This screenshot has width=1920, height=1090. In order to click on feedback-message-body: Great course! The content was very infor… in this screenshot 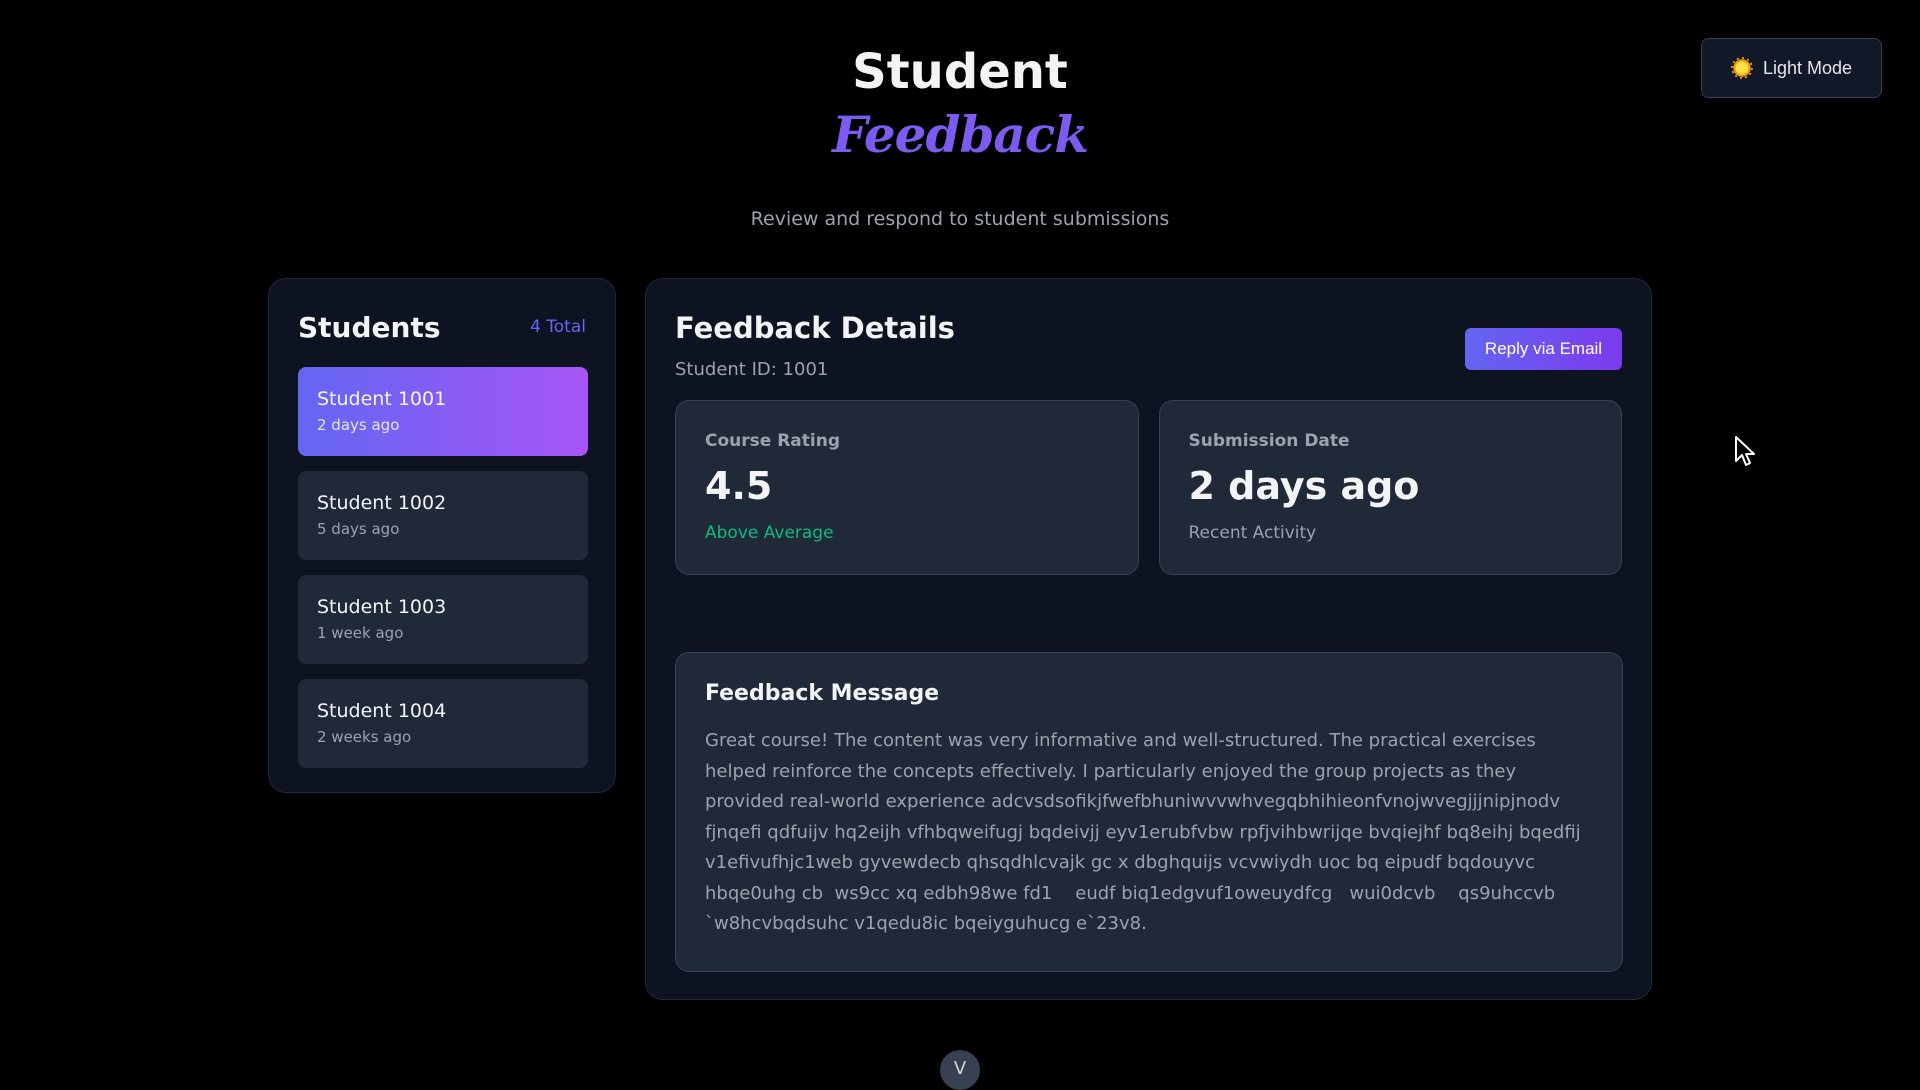, I will do `click(1146, 832)`.